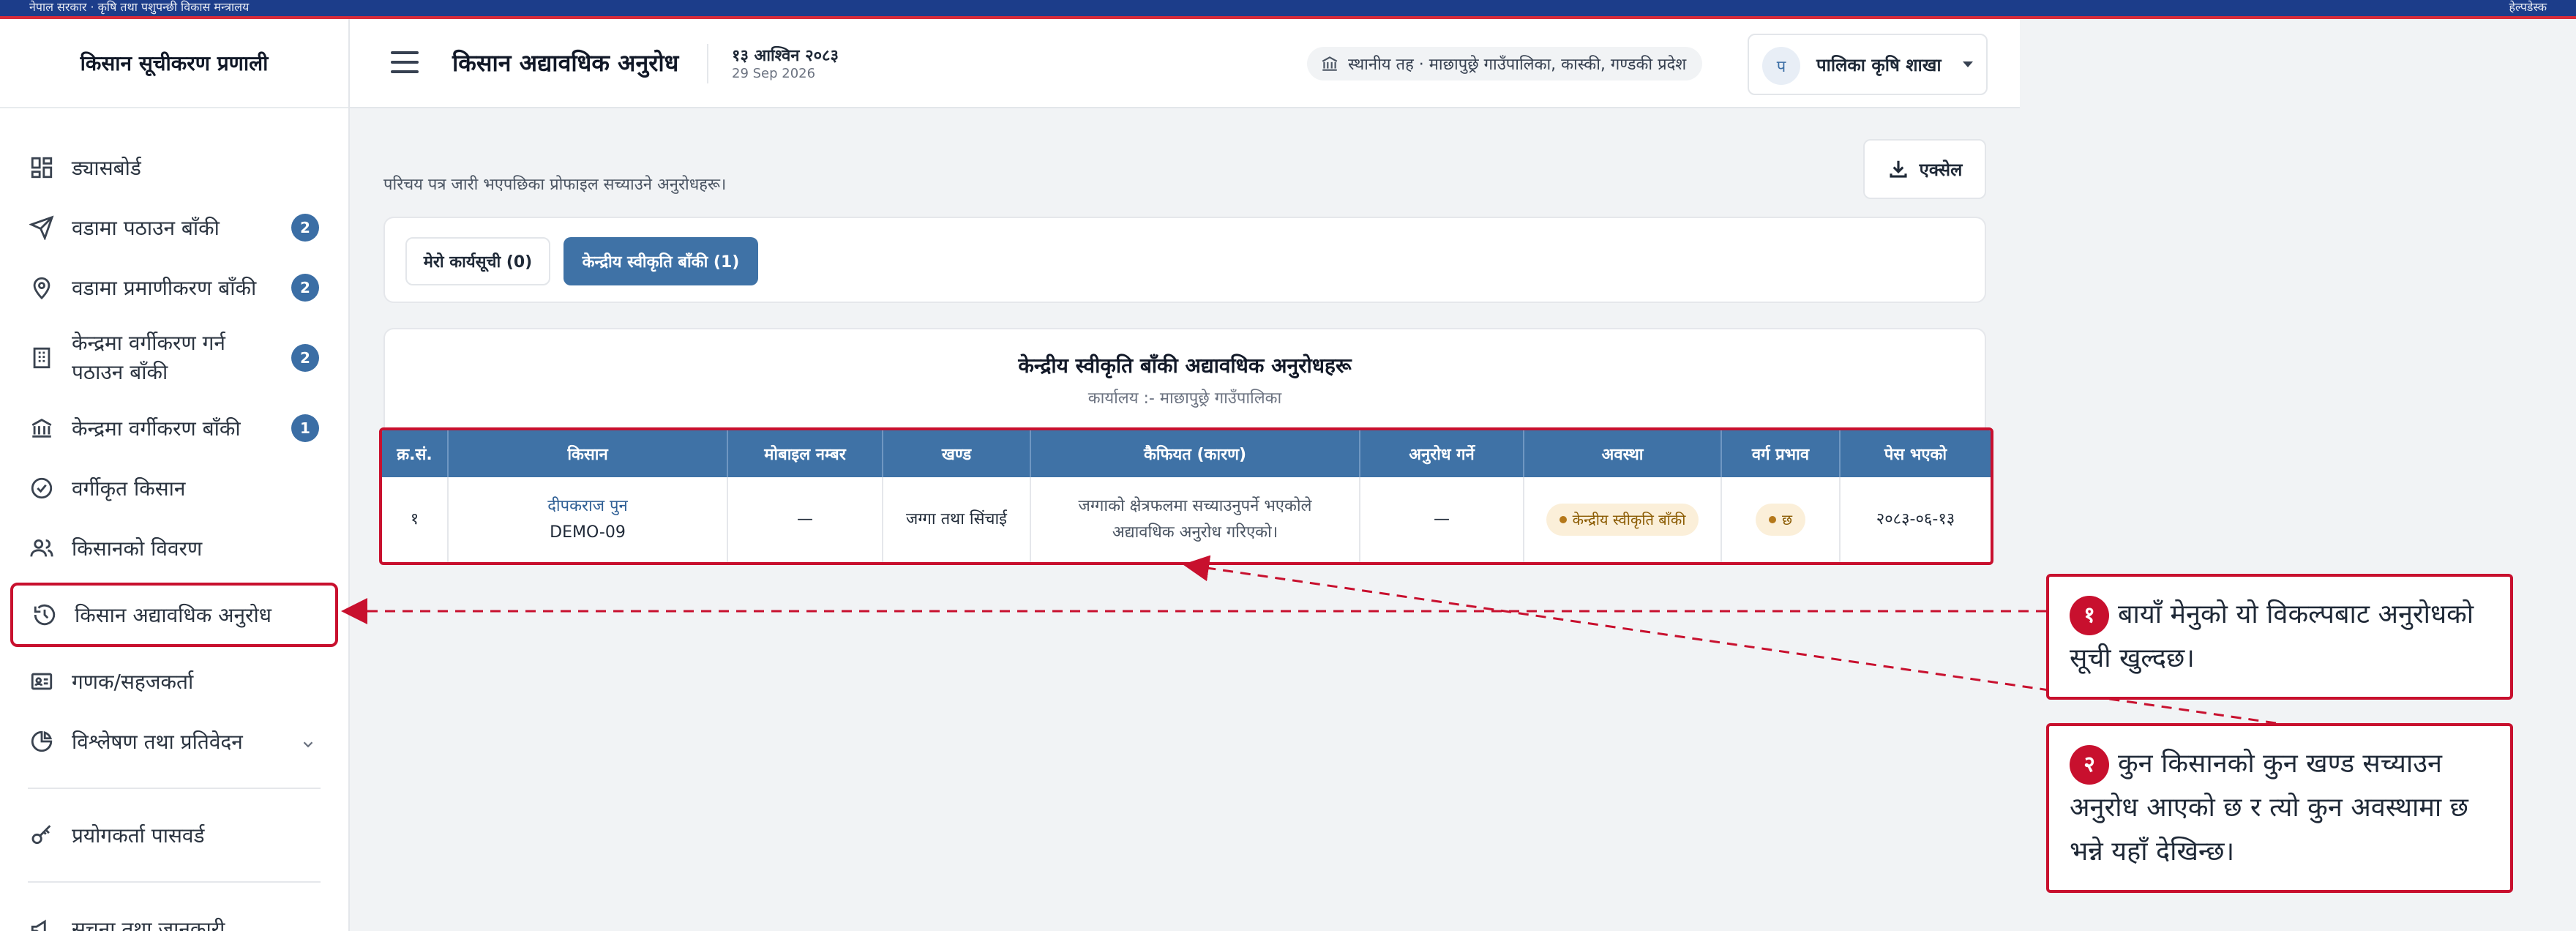  What do you see at coordinates (41, 228) in the screenshot?
I see `send-icon` at bounding box center [41, 228].